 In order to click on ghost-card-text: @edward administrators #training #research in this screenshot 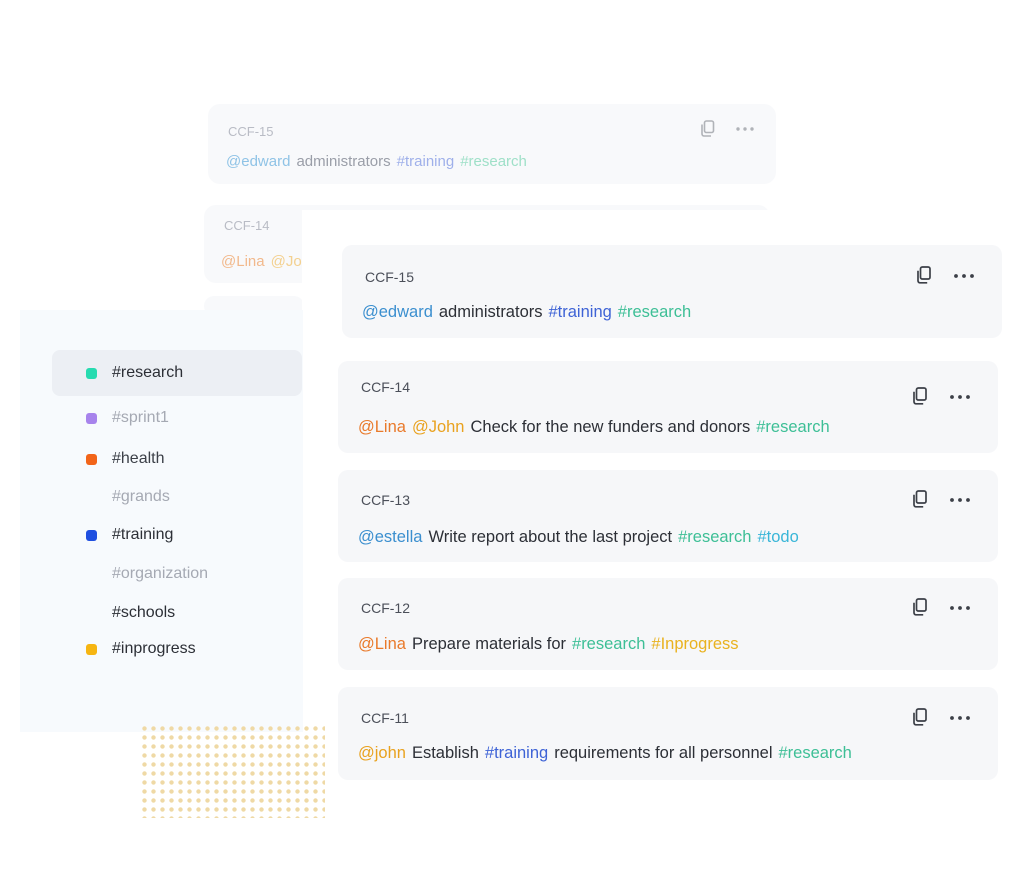, I will do `click(379, 161)`.